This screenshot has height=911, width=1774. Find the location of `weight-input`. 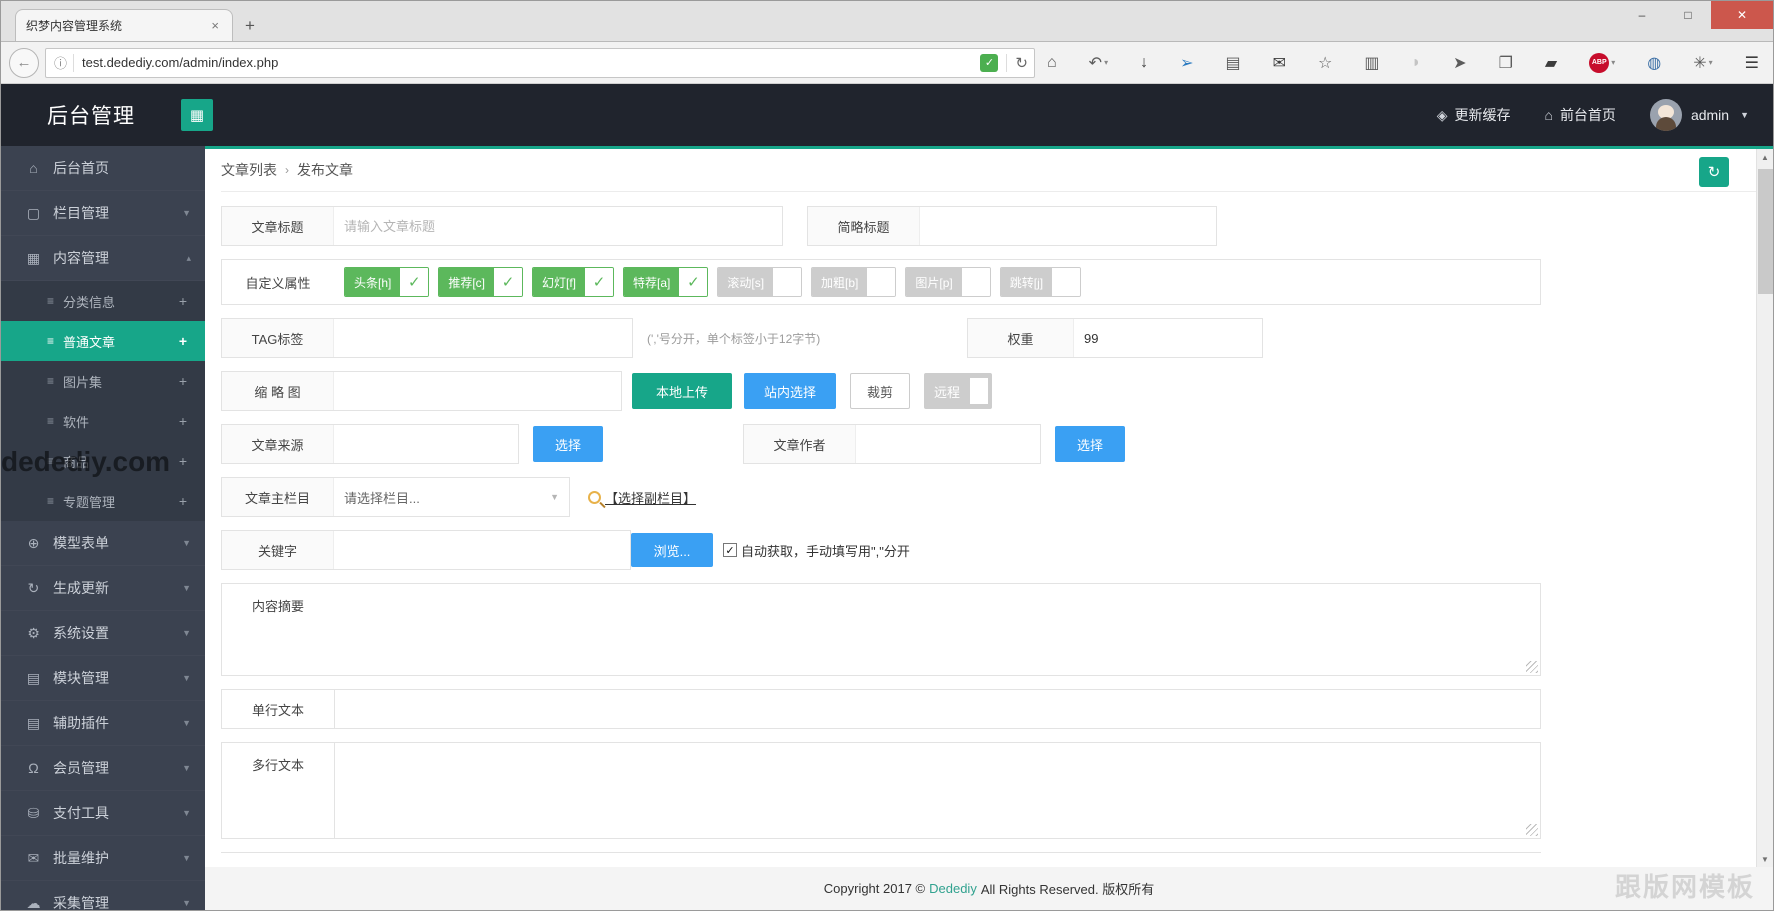

weight-input is located at coordinates (1168, 338).